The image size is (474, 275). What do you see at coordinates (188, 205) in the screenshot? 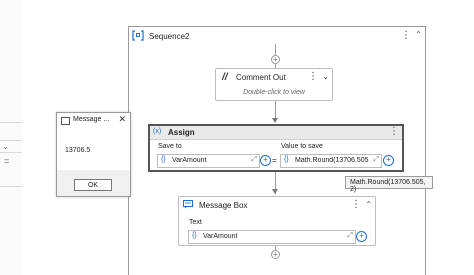
I see `message-box-icon` at bounding box center [188, 205].